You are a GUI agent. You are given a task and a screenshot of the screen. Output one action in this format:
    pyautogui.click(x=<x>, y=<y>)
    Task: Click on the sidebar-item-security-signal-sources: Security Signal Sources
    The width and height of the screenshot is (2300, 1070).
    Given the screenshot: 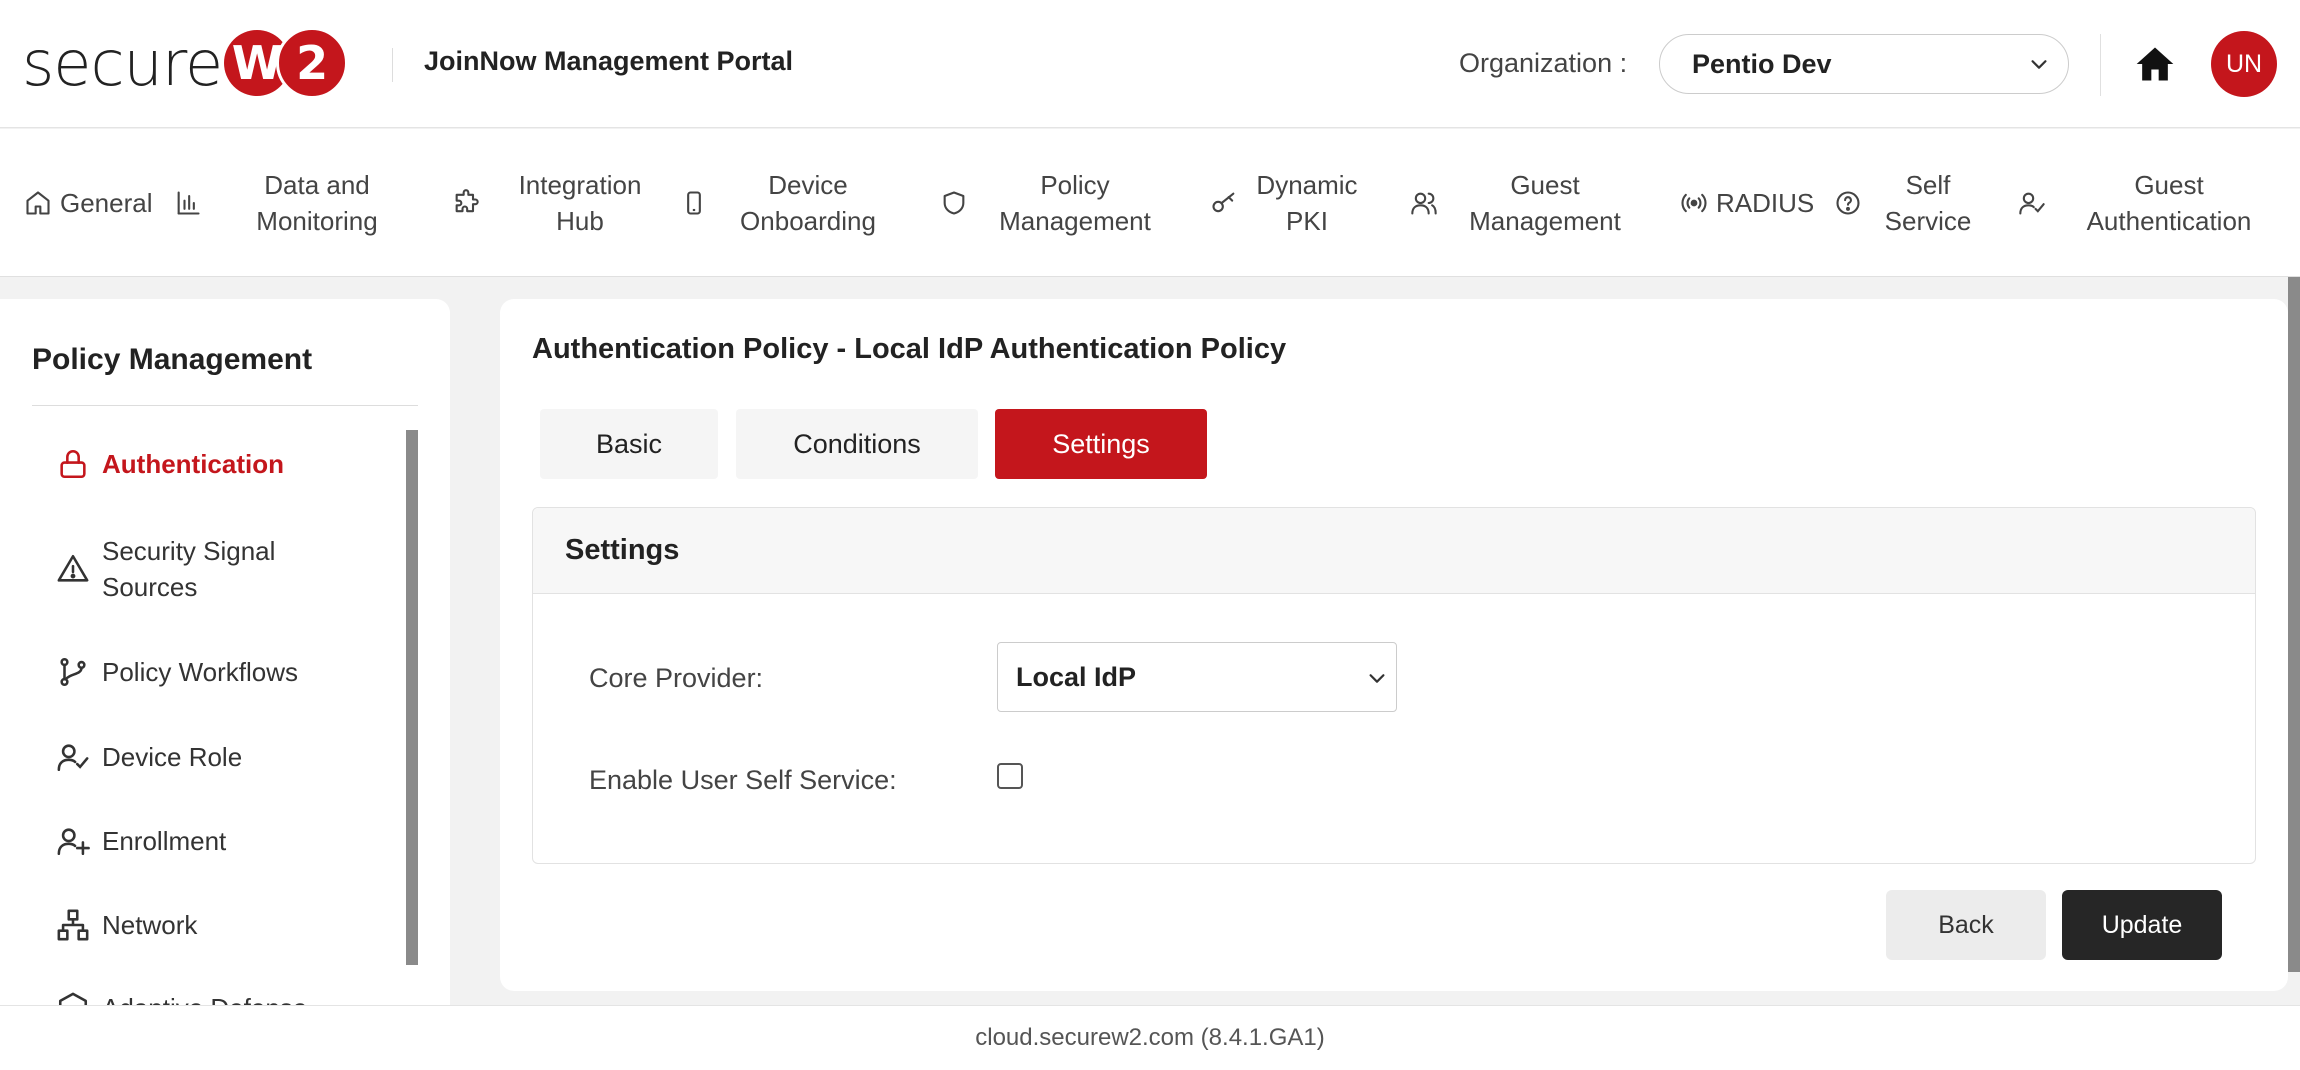 What is the action you would take?
    pyautogui.click(x=179, y=569)
    